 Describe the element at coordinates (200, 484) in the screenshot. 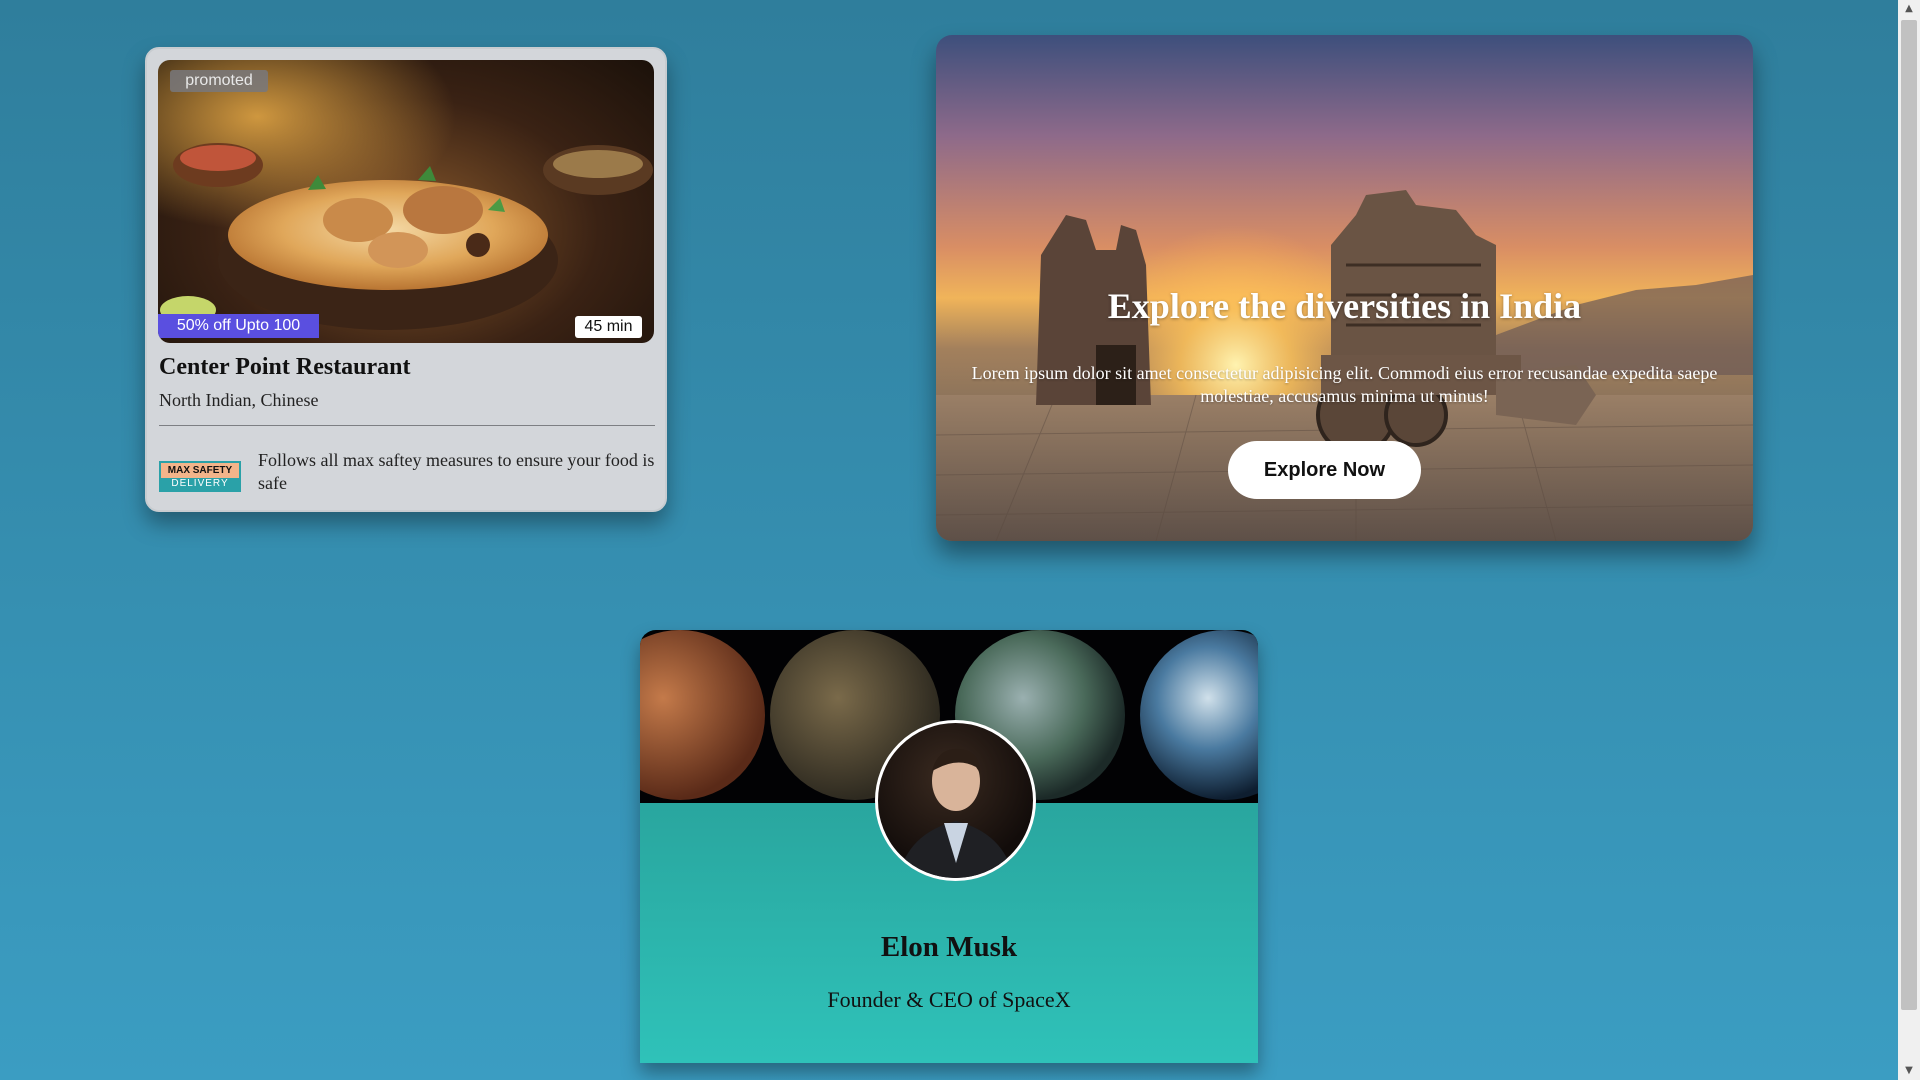

I see `badge-bottom-label: DELIVERY` at that location.